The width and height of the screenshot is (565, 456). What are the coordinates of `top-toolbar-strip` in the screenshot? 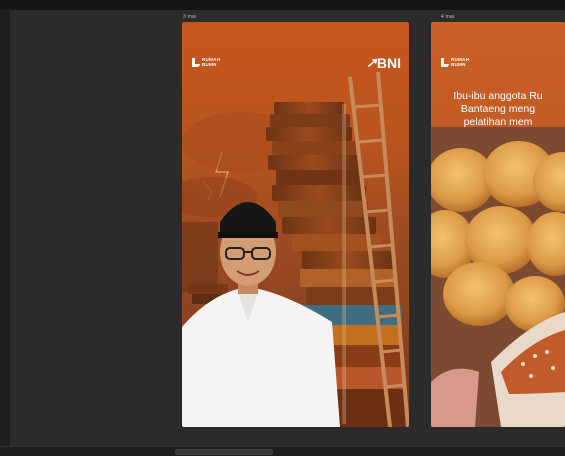 It's located at (282, 5).